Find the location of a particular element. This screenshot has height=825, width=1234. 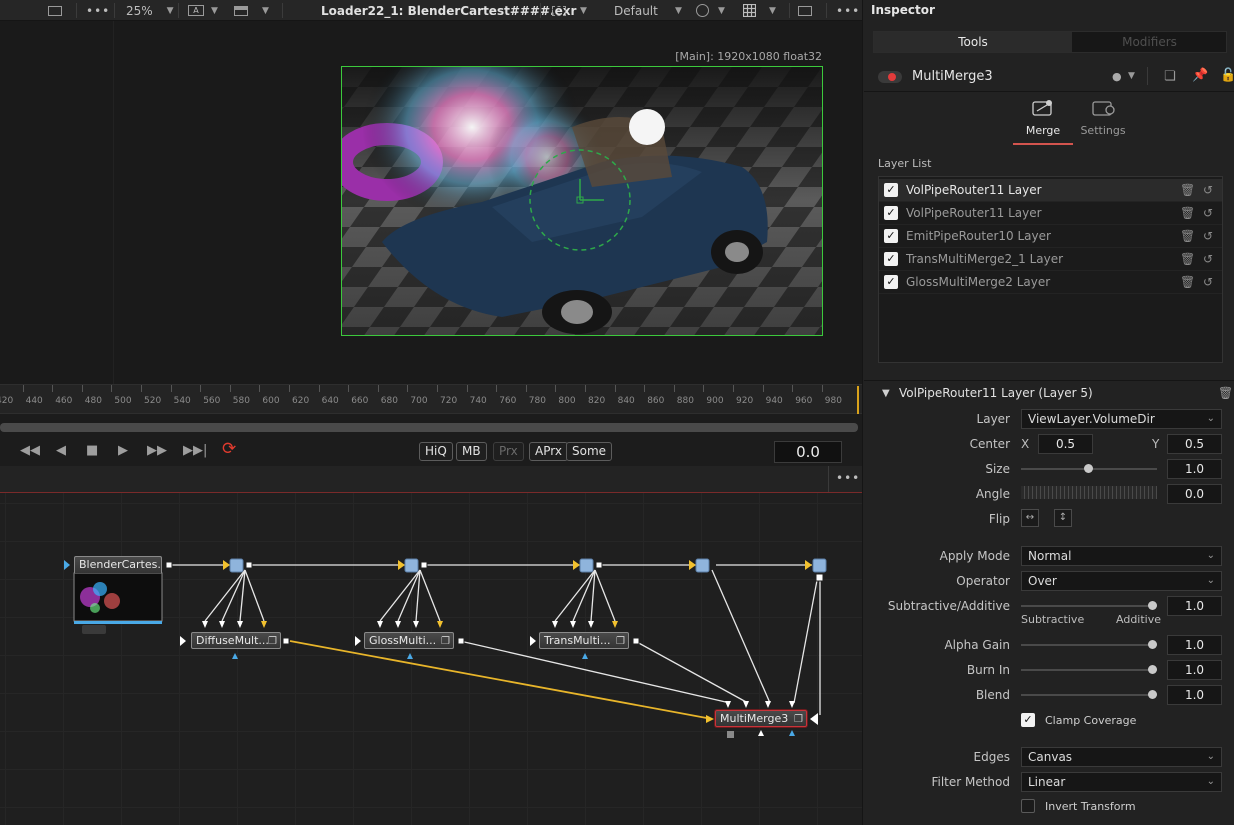

collapse-chevron-icon: ▼ is located at coordinates (886, 393).